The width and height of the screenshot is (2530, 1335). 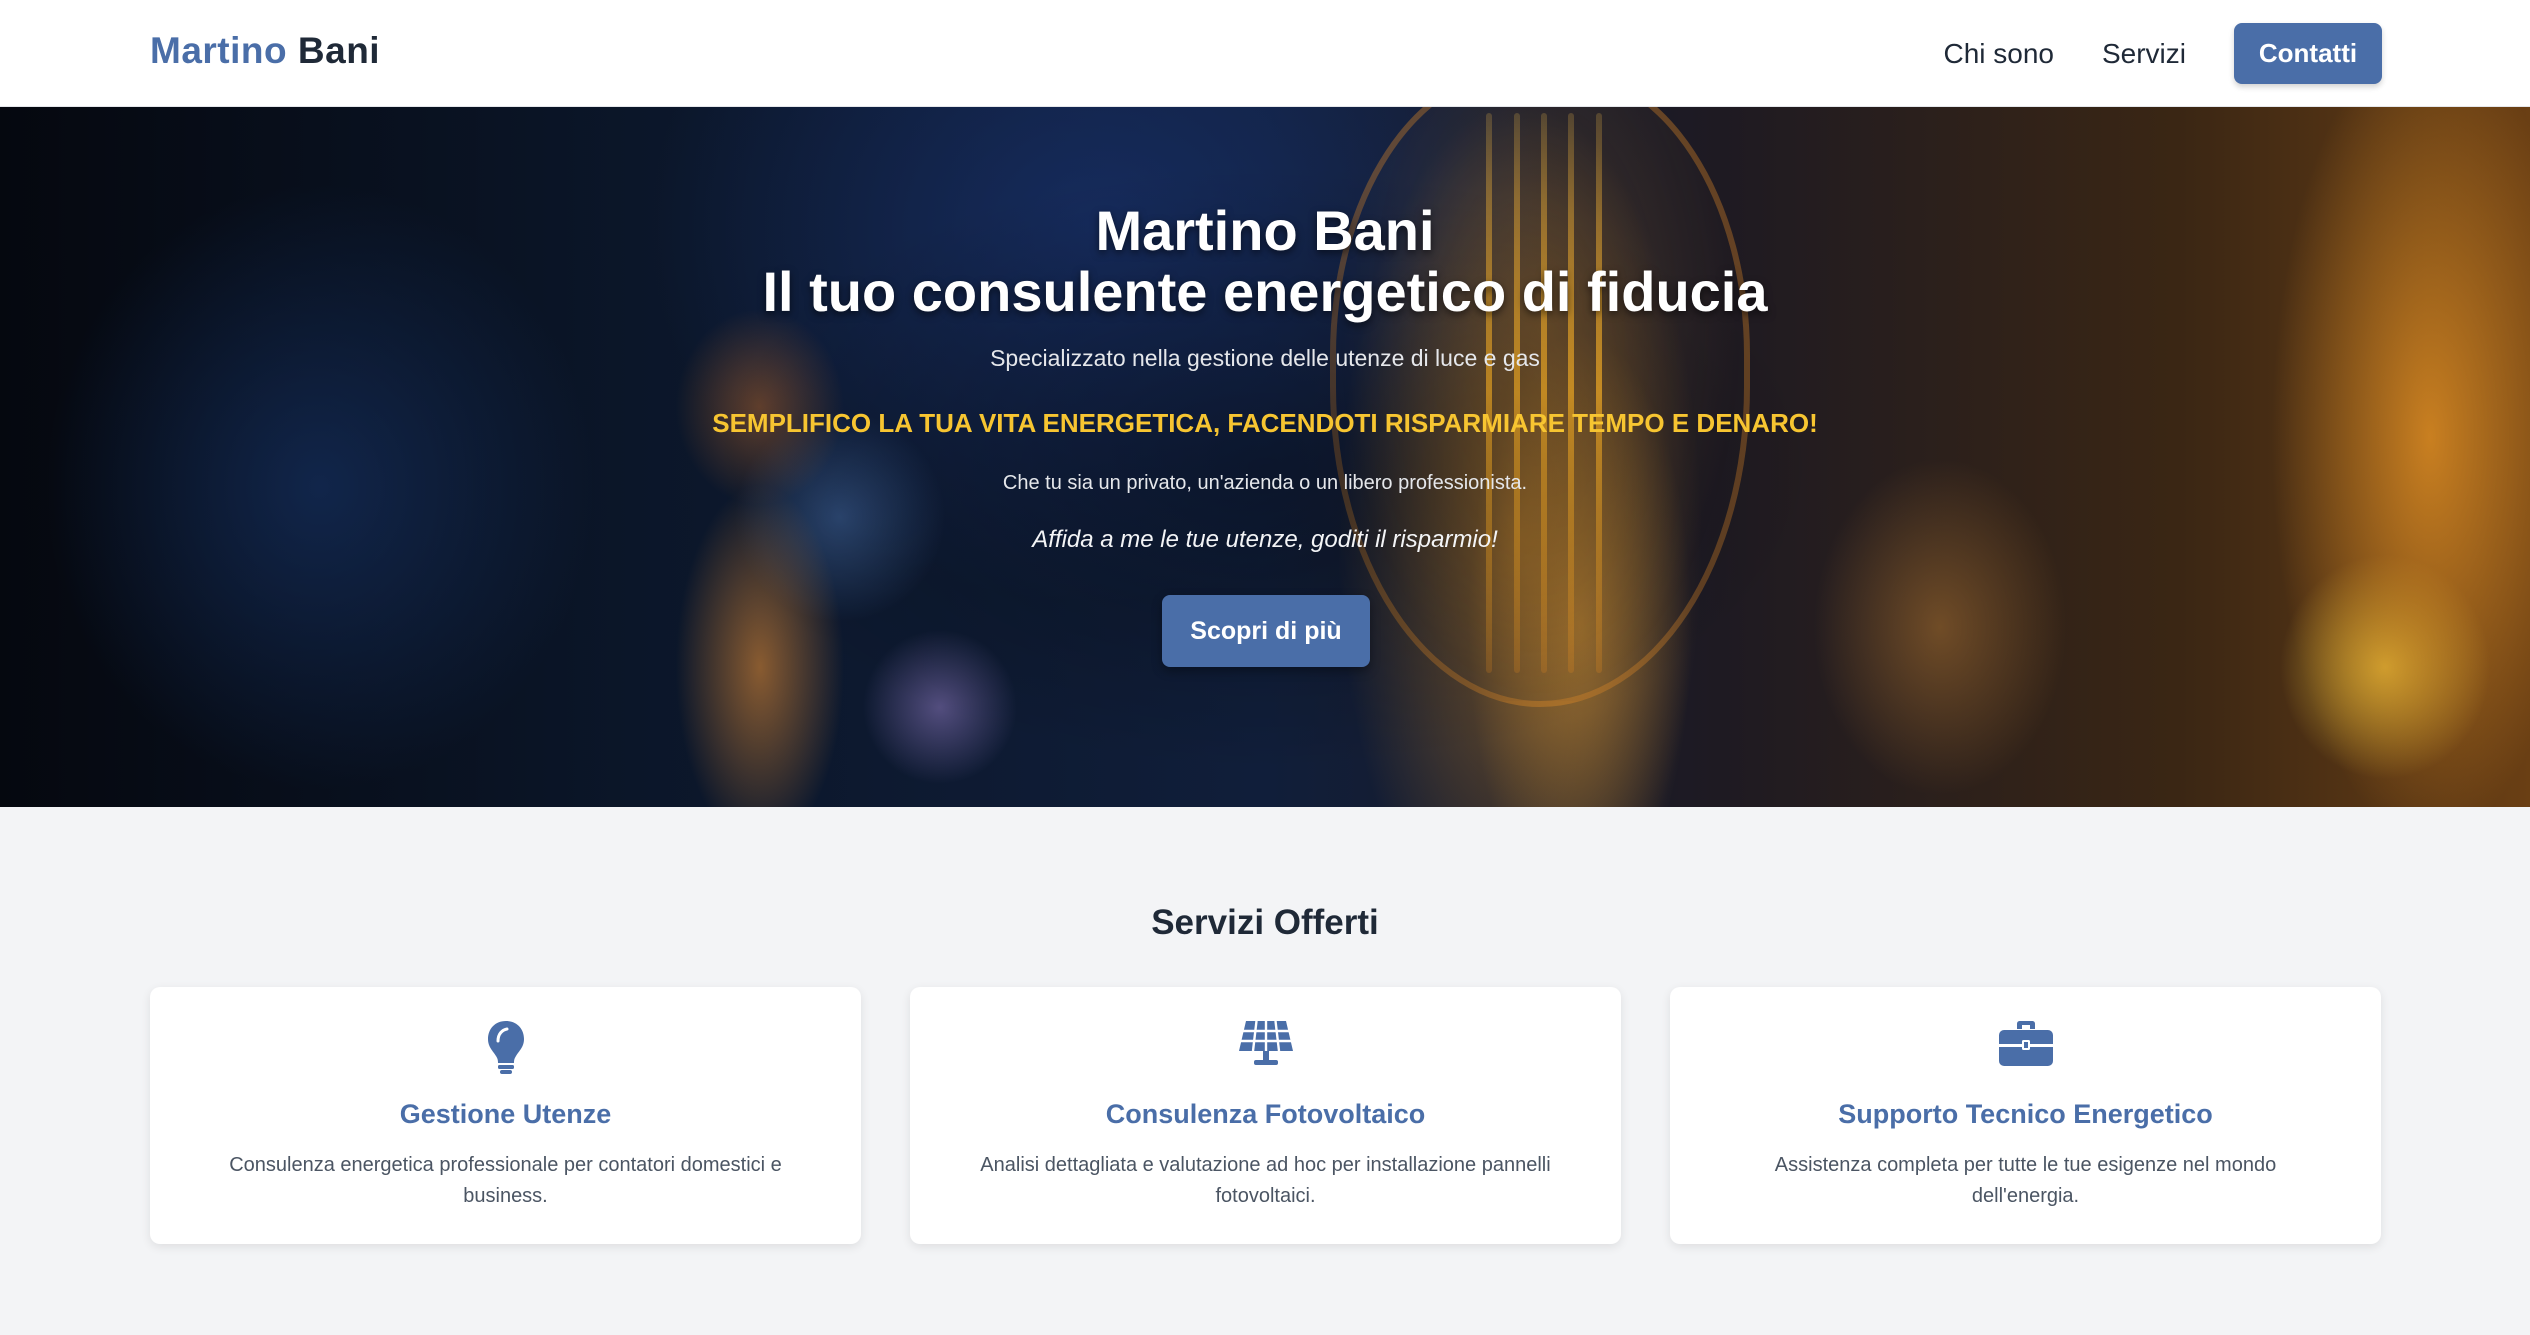 I want to click on service-card-title: Consulenza Fotovoltaico, so click(x=1265, y=1114).